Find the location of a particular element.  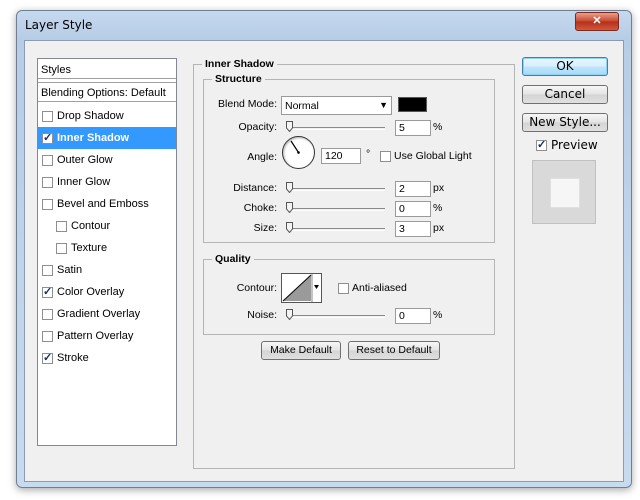

stroke-checkbox is located at coordinates (47, 357).